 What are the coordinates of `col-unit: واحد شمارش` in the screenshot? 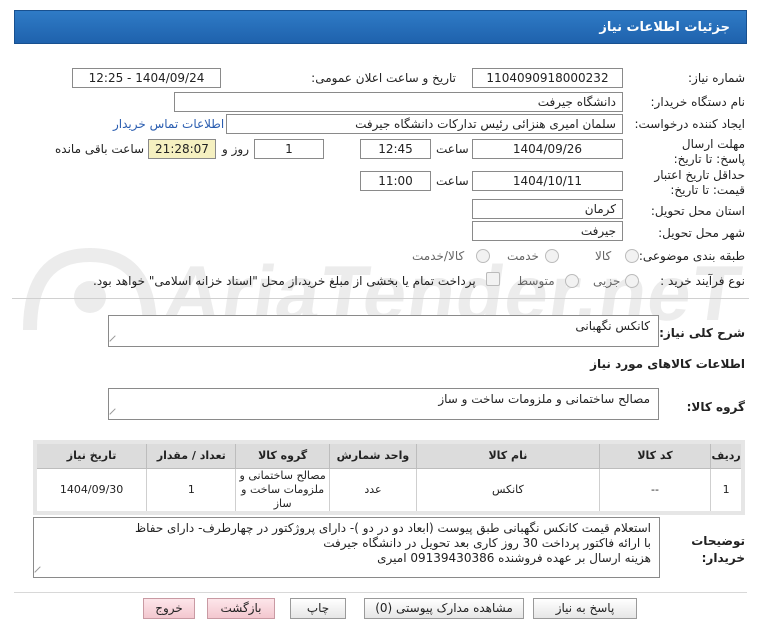 It's located at (373, 455).